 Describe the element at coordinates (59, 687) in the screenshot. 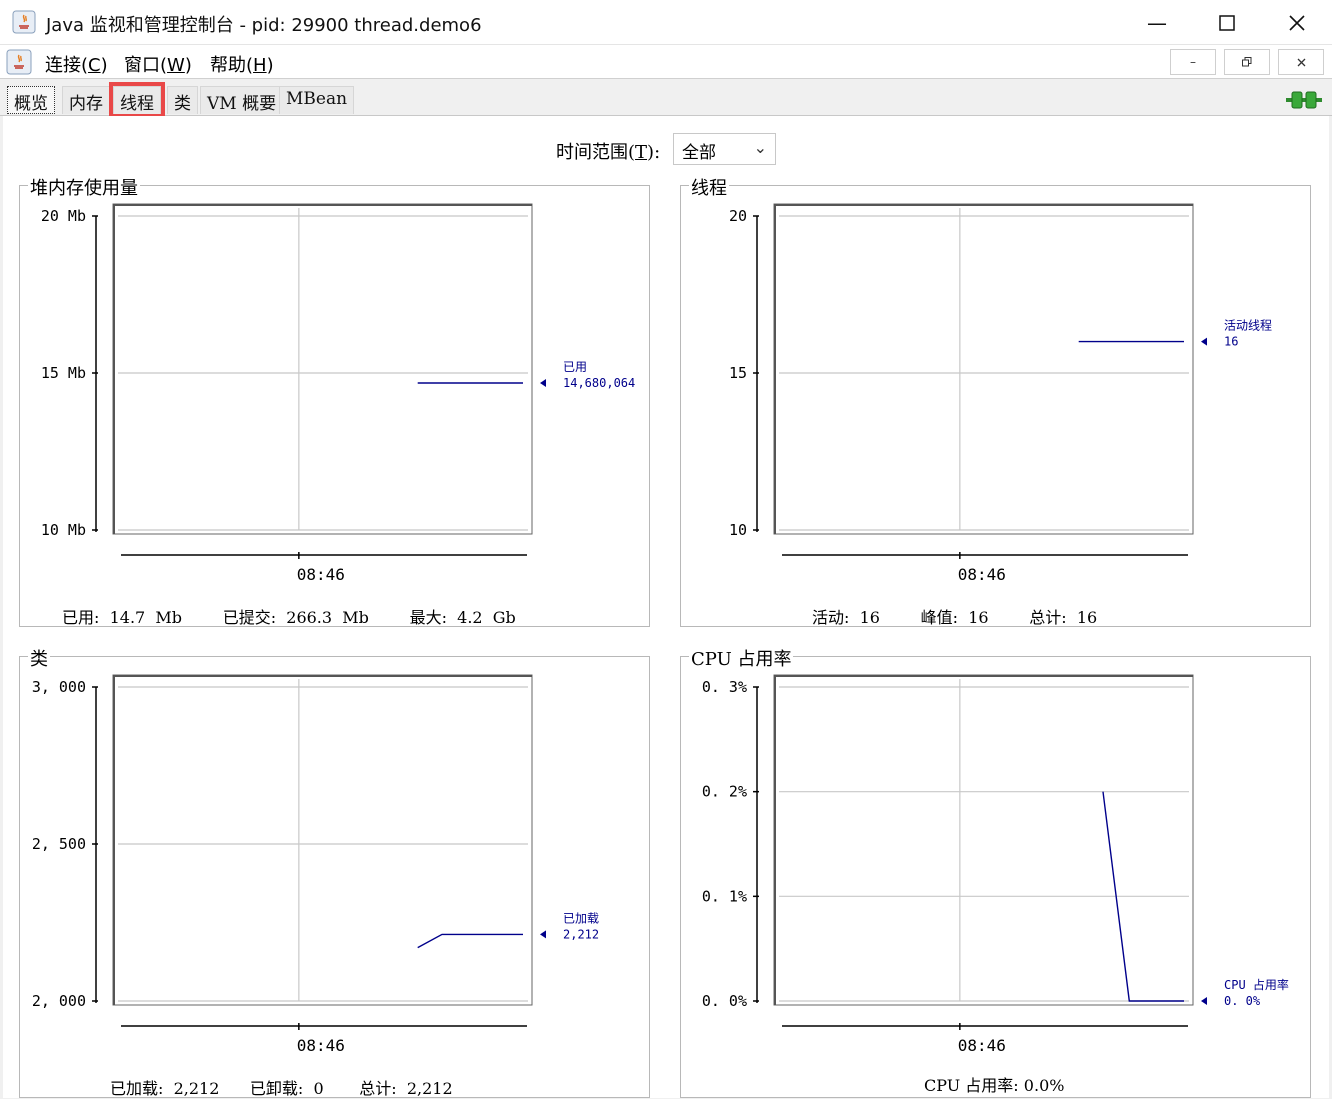

I see `y-tick-label: 3, 000` at that location.